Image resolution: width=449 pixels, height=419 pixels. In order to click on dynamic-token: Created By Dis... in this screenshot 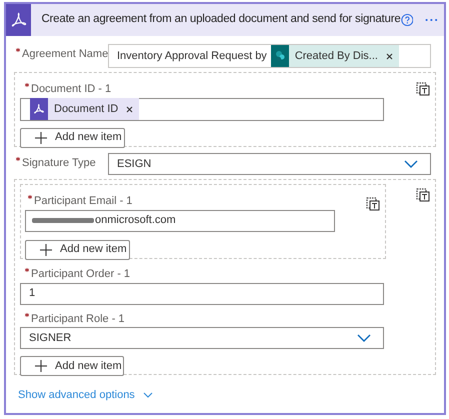, I will do `click(334, 56)`.